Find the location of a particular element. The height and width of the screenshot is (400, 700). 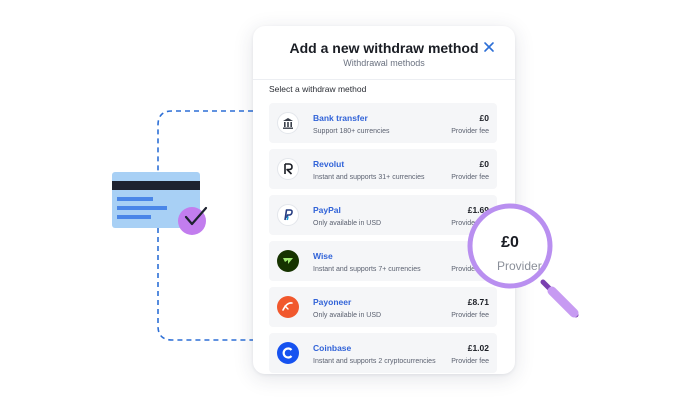

revolut-icon is located at coordinates (288, 169).